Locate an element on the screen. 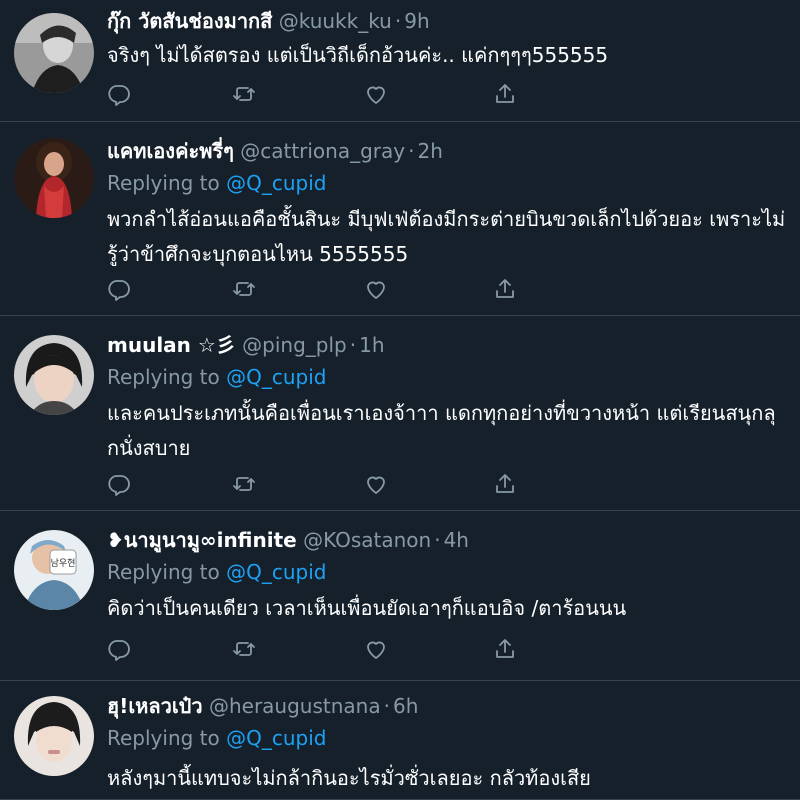 Image resolution: width=800 pixels, height=800 pixels. tweet-header: ฮุ!เหลวเป๋ว @heraugustnana · 6h is located at coordinates (453, 706).